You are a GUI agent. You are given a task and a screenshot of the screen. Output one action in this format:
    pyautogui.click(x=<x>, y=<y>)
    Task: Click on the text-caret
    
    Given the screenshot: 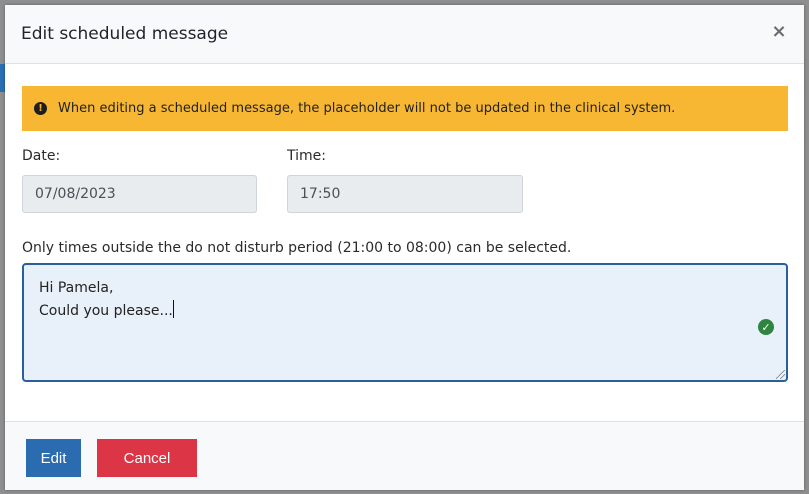 What is the action you would take?
    pyautogui.click(x=173, y=309)
    